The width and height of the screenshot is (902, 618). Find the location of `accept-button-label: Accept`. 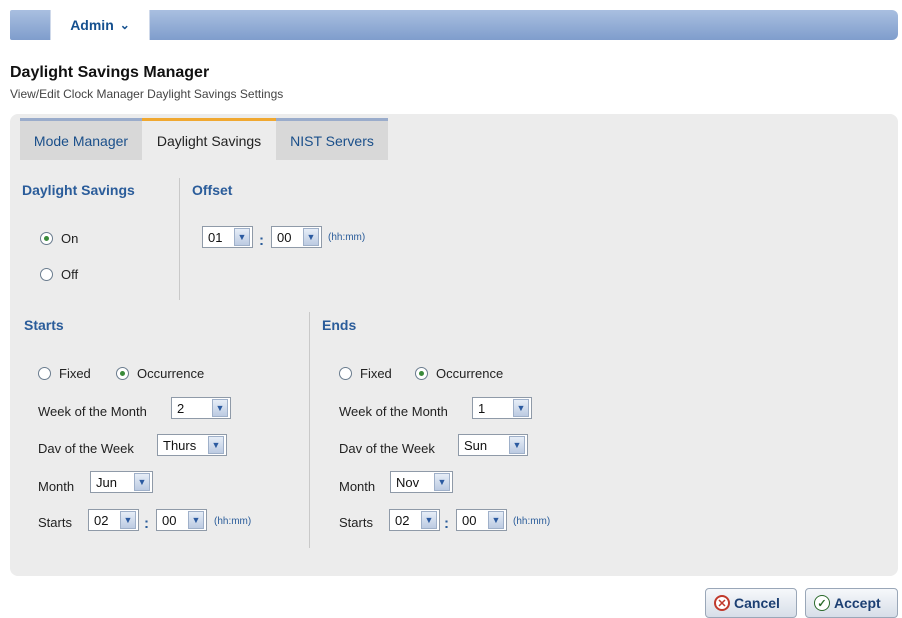

accept-button-label: Accept is located at coordinates (857, 603).